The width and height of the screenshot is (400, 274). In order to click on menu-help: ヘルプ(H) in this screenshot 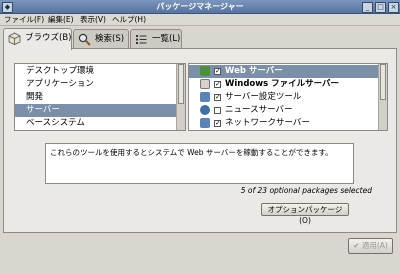, I will do `click(129, 19)`.